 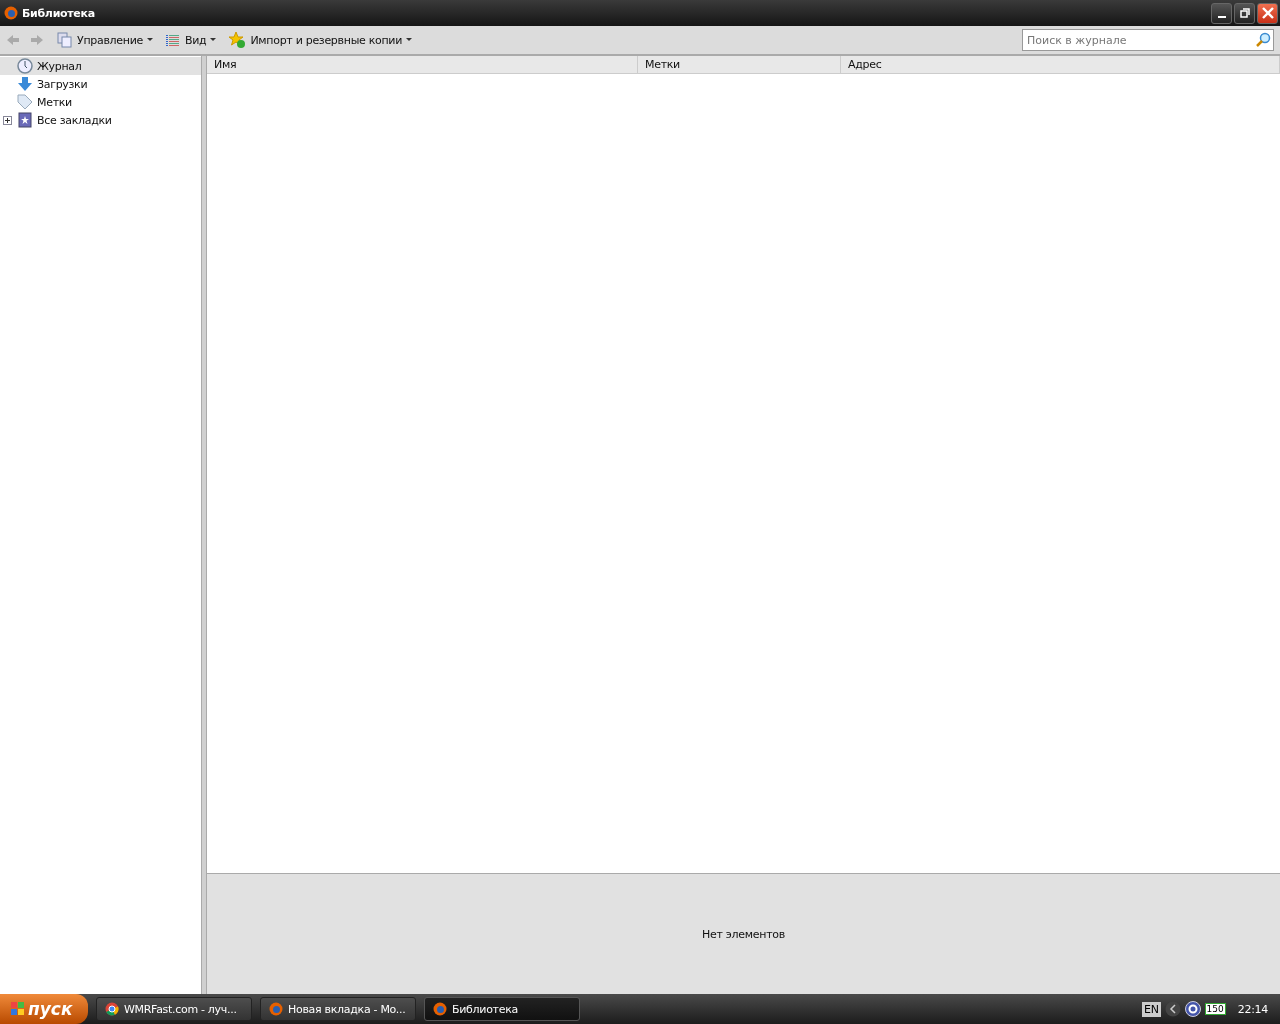 I want to click on search-field: Поиск в журнале, so click(x=1148, y=40).